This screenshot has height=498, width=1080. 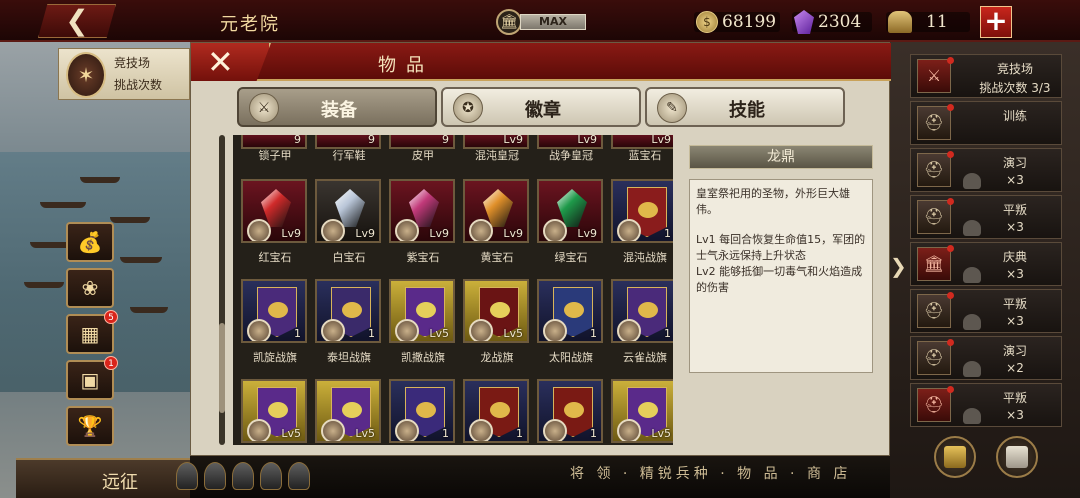 I want to click on item-slot: 9 锁子甲, so click(x=275, y=148).